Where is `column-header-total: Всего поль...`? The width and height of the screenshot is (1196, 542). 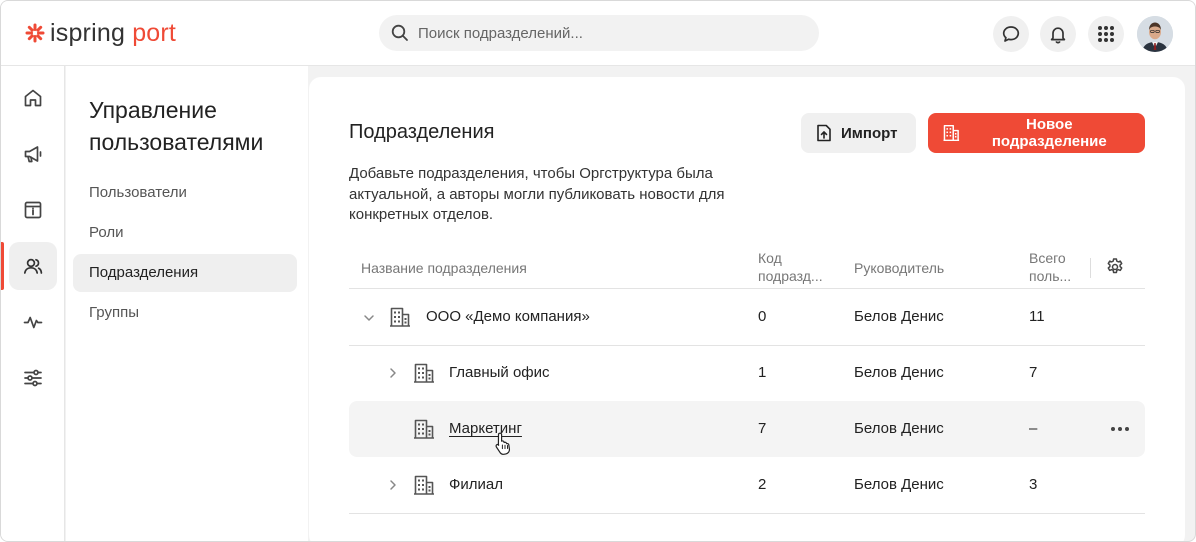 column-header-total: Всего поль... is located at coordinates (1053, 267).